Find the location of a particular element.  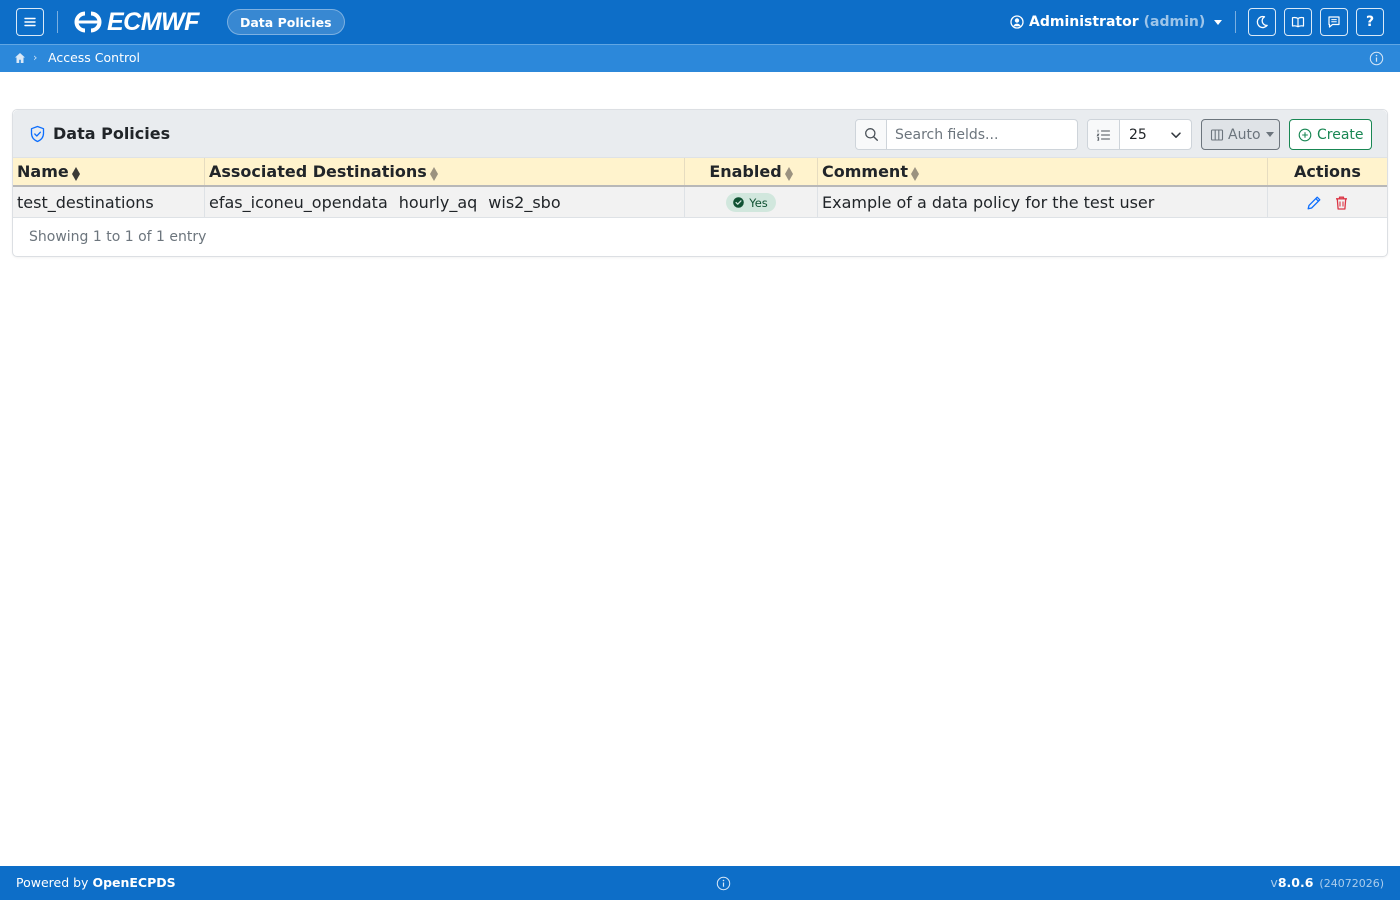

list-ol-icon is located at coordinates (1103, 135).